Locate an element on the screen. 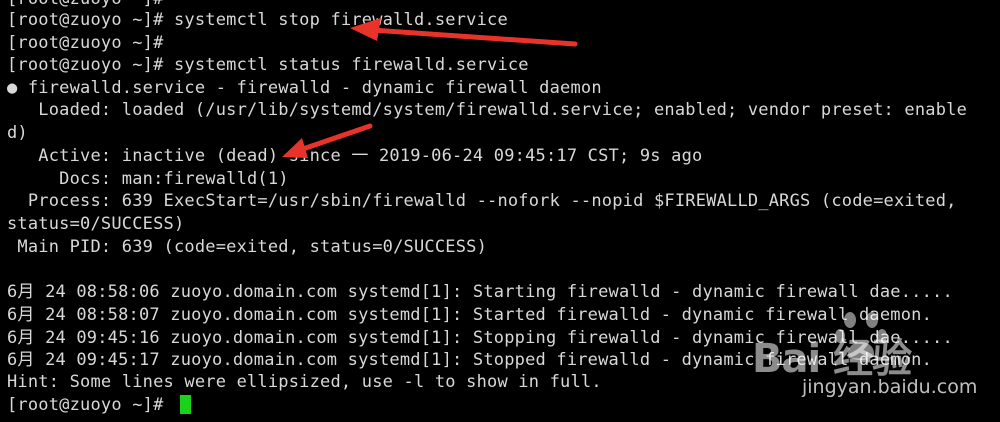 This screenshot has height=422, width=1000. annotation-arrows is located at coordinates (430, 88).